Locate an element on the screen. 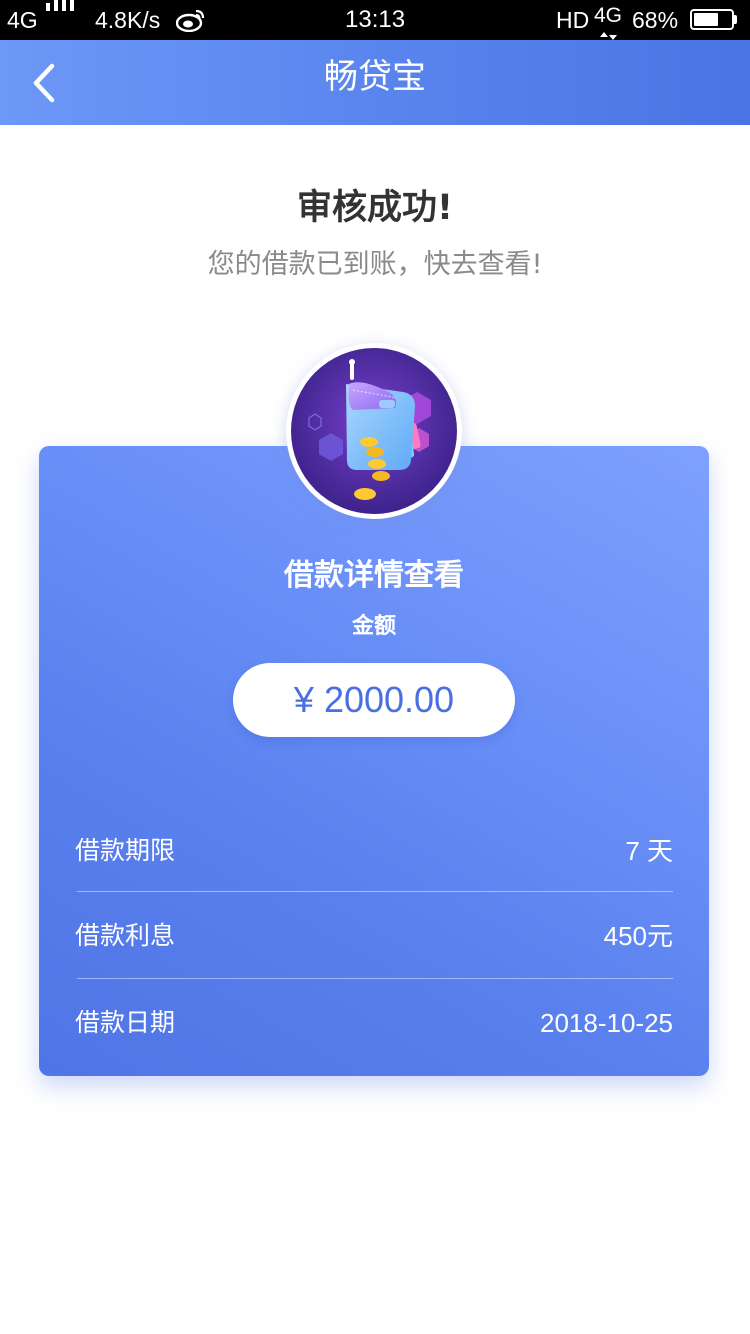  detail-label: 借款利息 is located at coordinates (125, 935).